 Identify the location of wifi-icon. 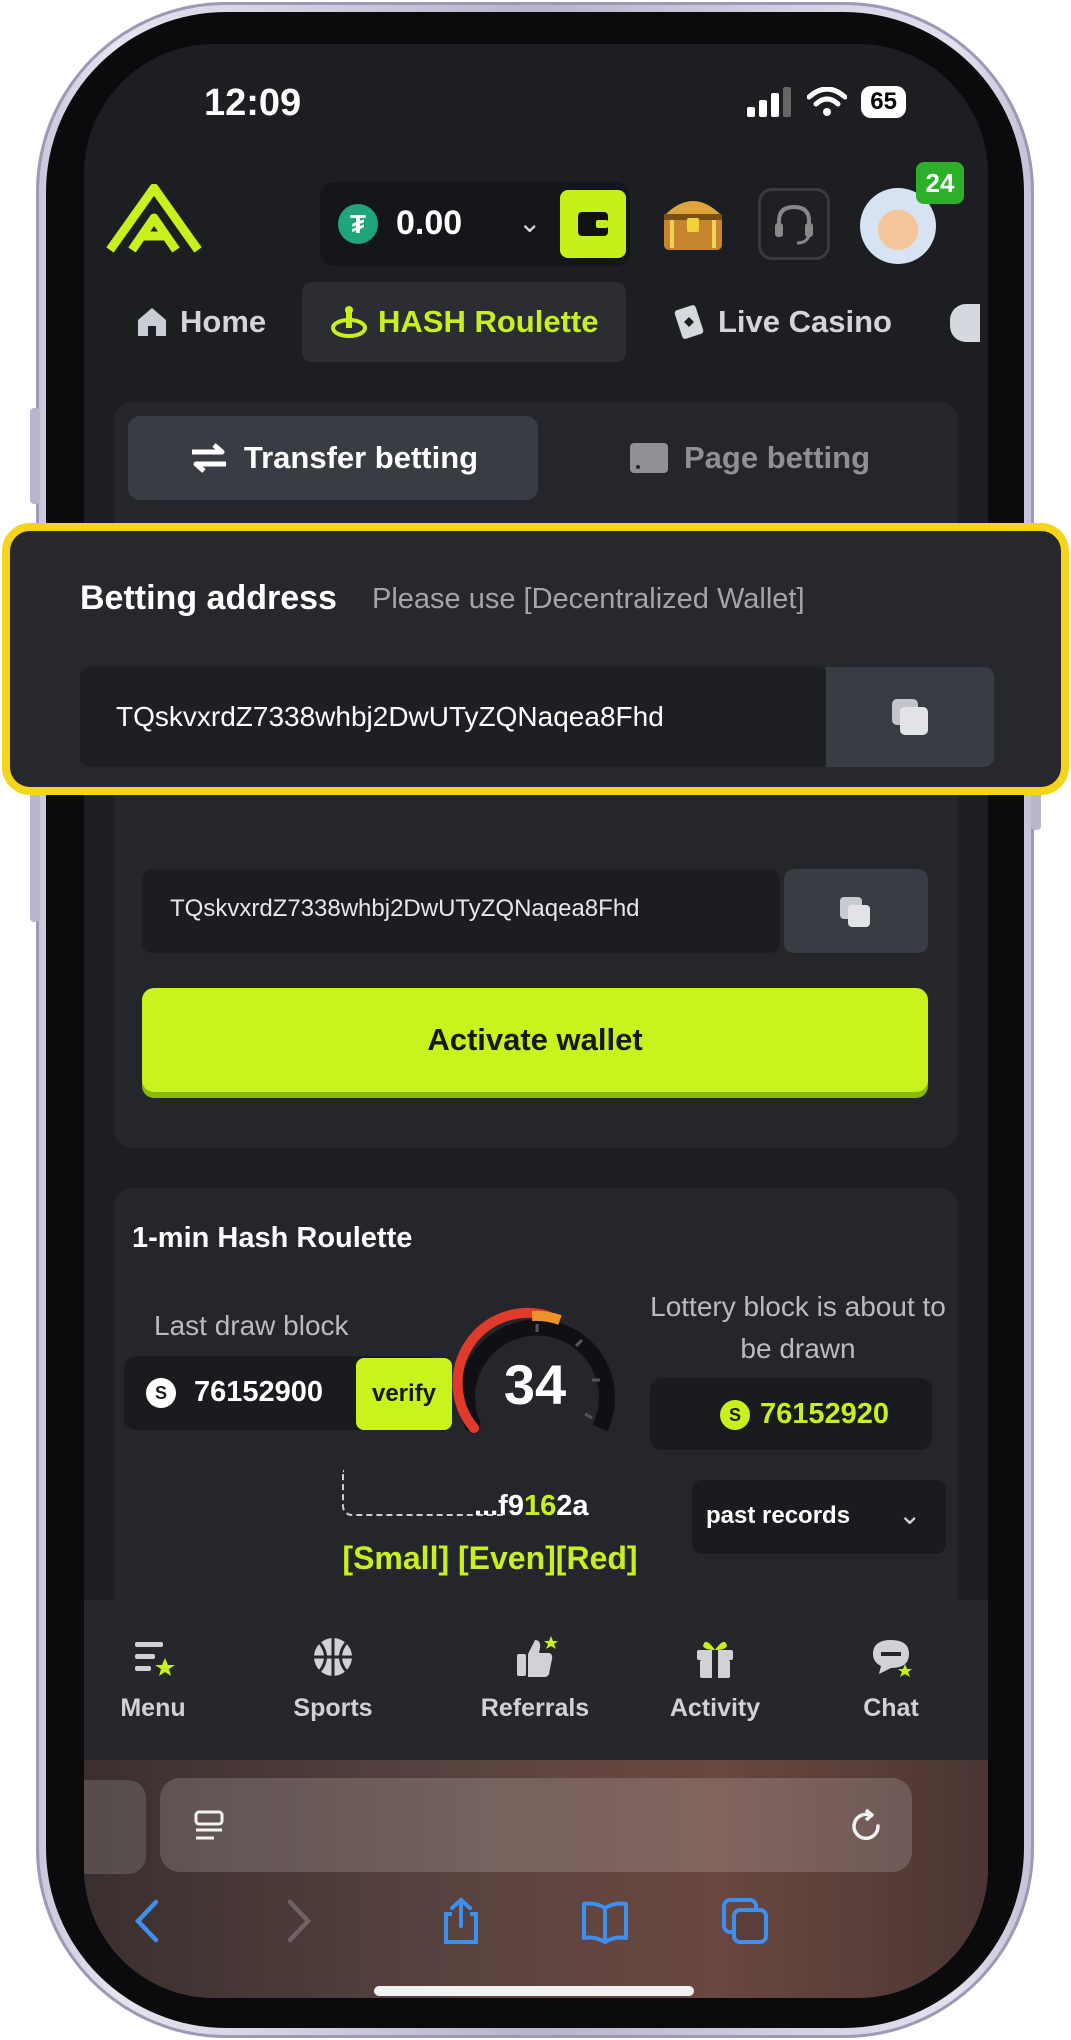
(827, 101).